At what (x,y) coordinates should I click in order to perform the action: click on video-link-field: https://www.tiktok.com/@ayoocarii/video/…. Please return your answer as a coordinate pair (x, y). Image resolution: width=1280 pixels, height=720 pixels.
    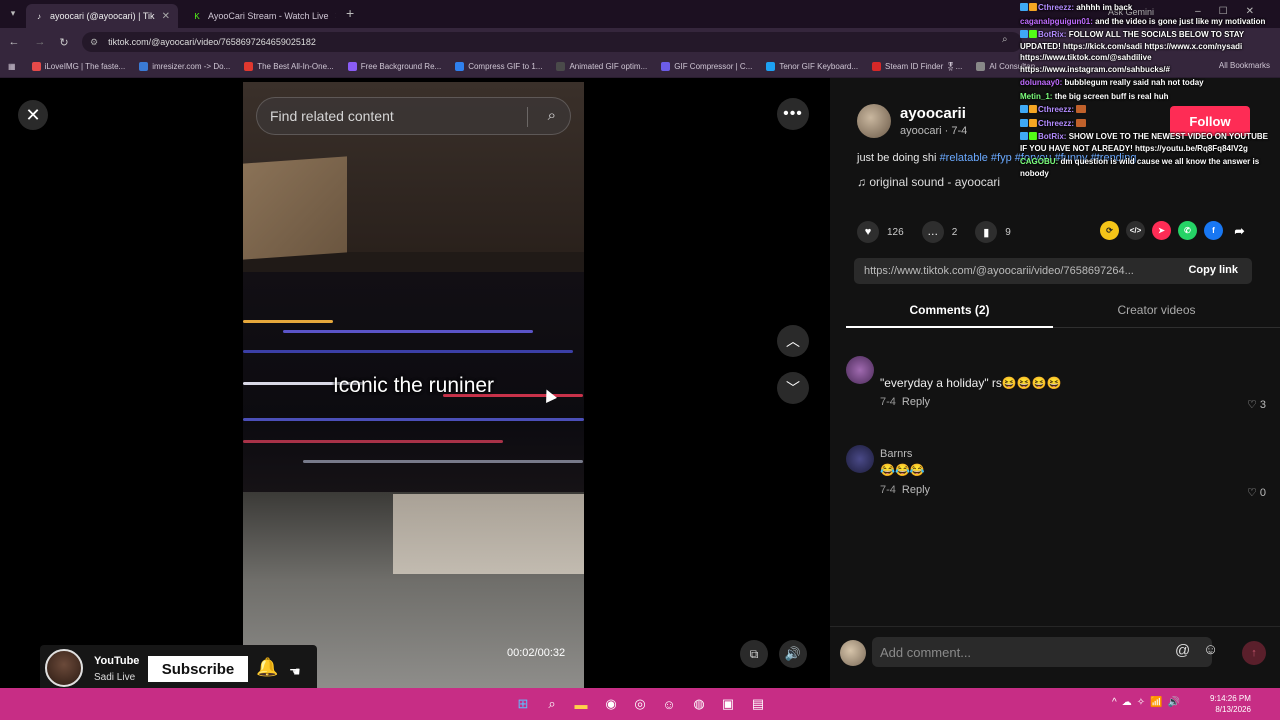
    Looking at the image, I should click on (1053, 271).